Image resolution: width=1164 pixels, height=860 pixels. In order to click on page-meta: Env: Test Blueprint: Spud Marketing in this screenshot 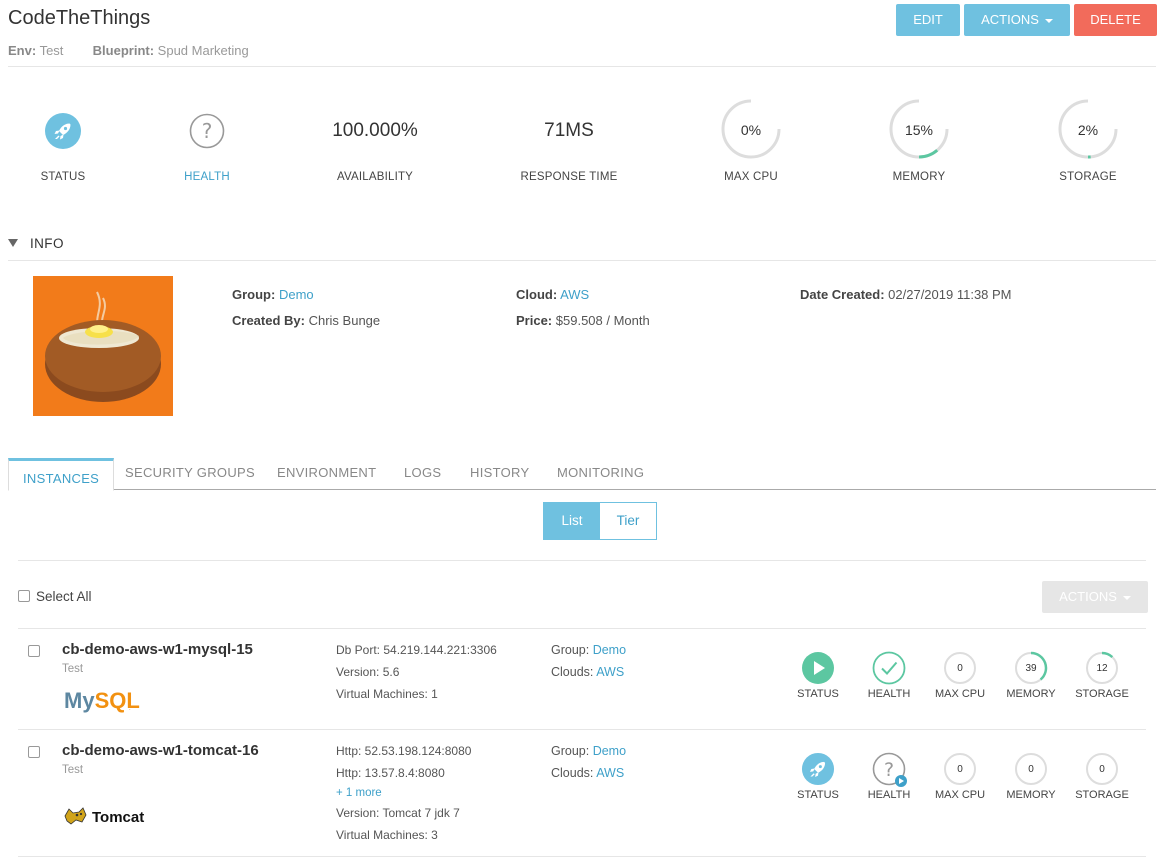, I will do `click(128, 50)`.